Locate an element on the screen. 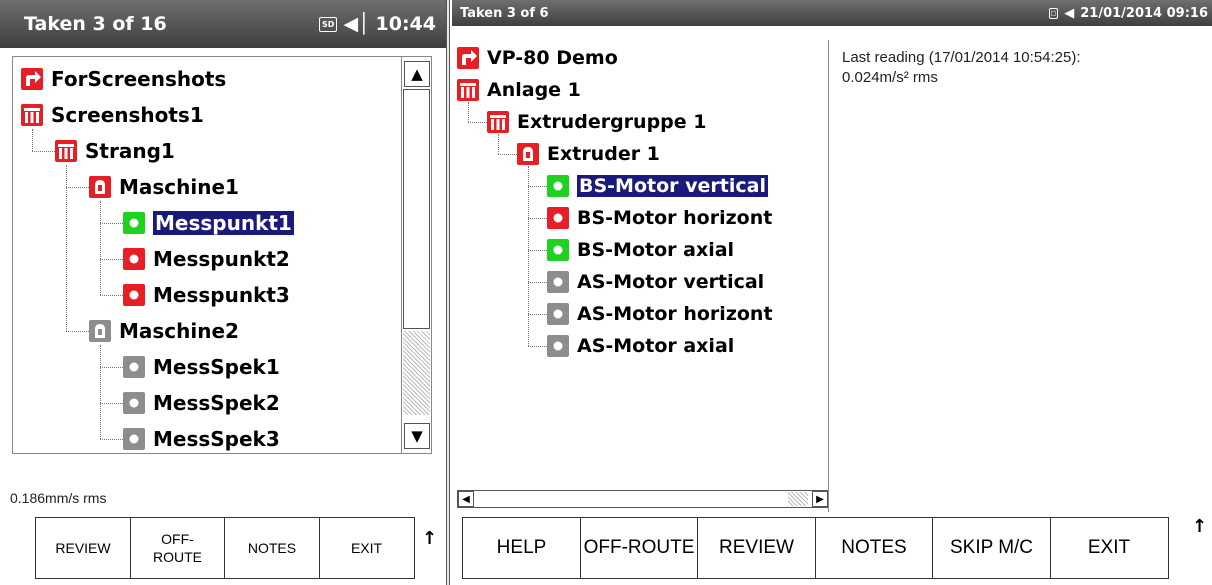  tree-node-label: BS-Motor vertical is located at coordinates (672, 186).